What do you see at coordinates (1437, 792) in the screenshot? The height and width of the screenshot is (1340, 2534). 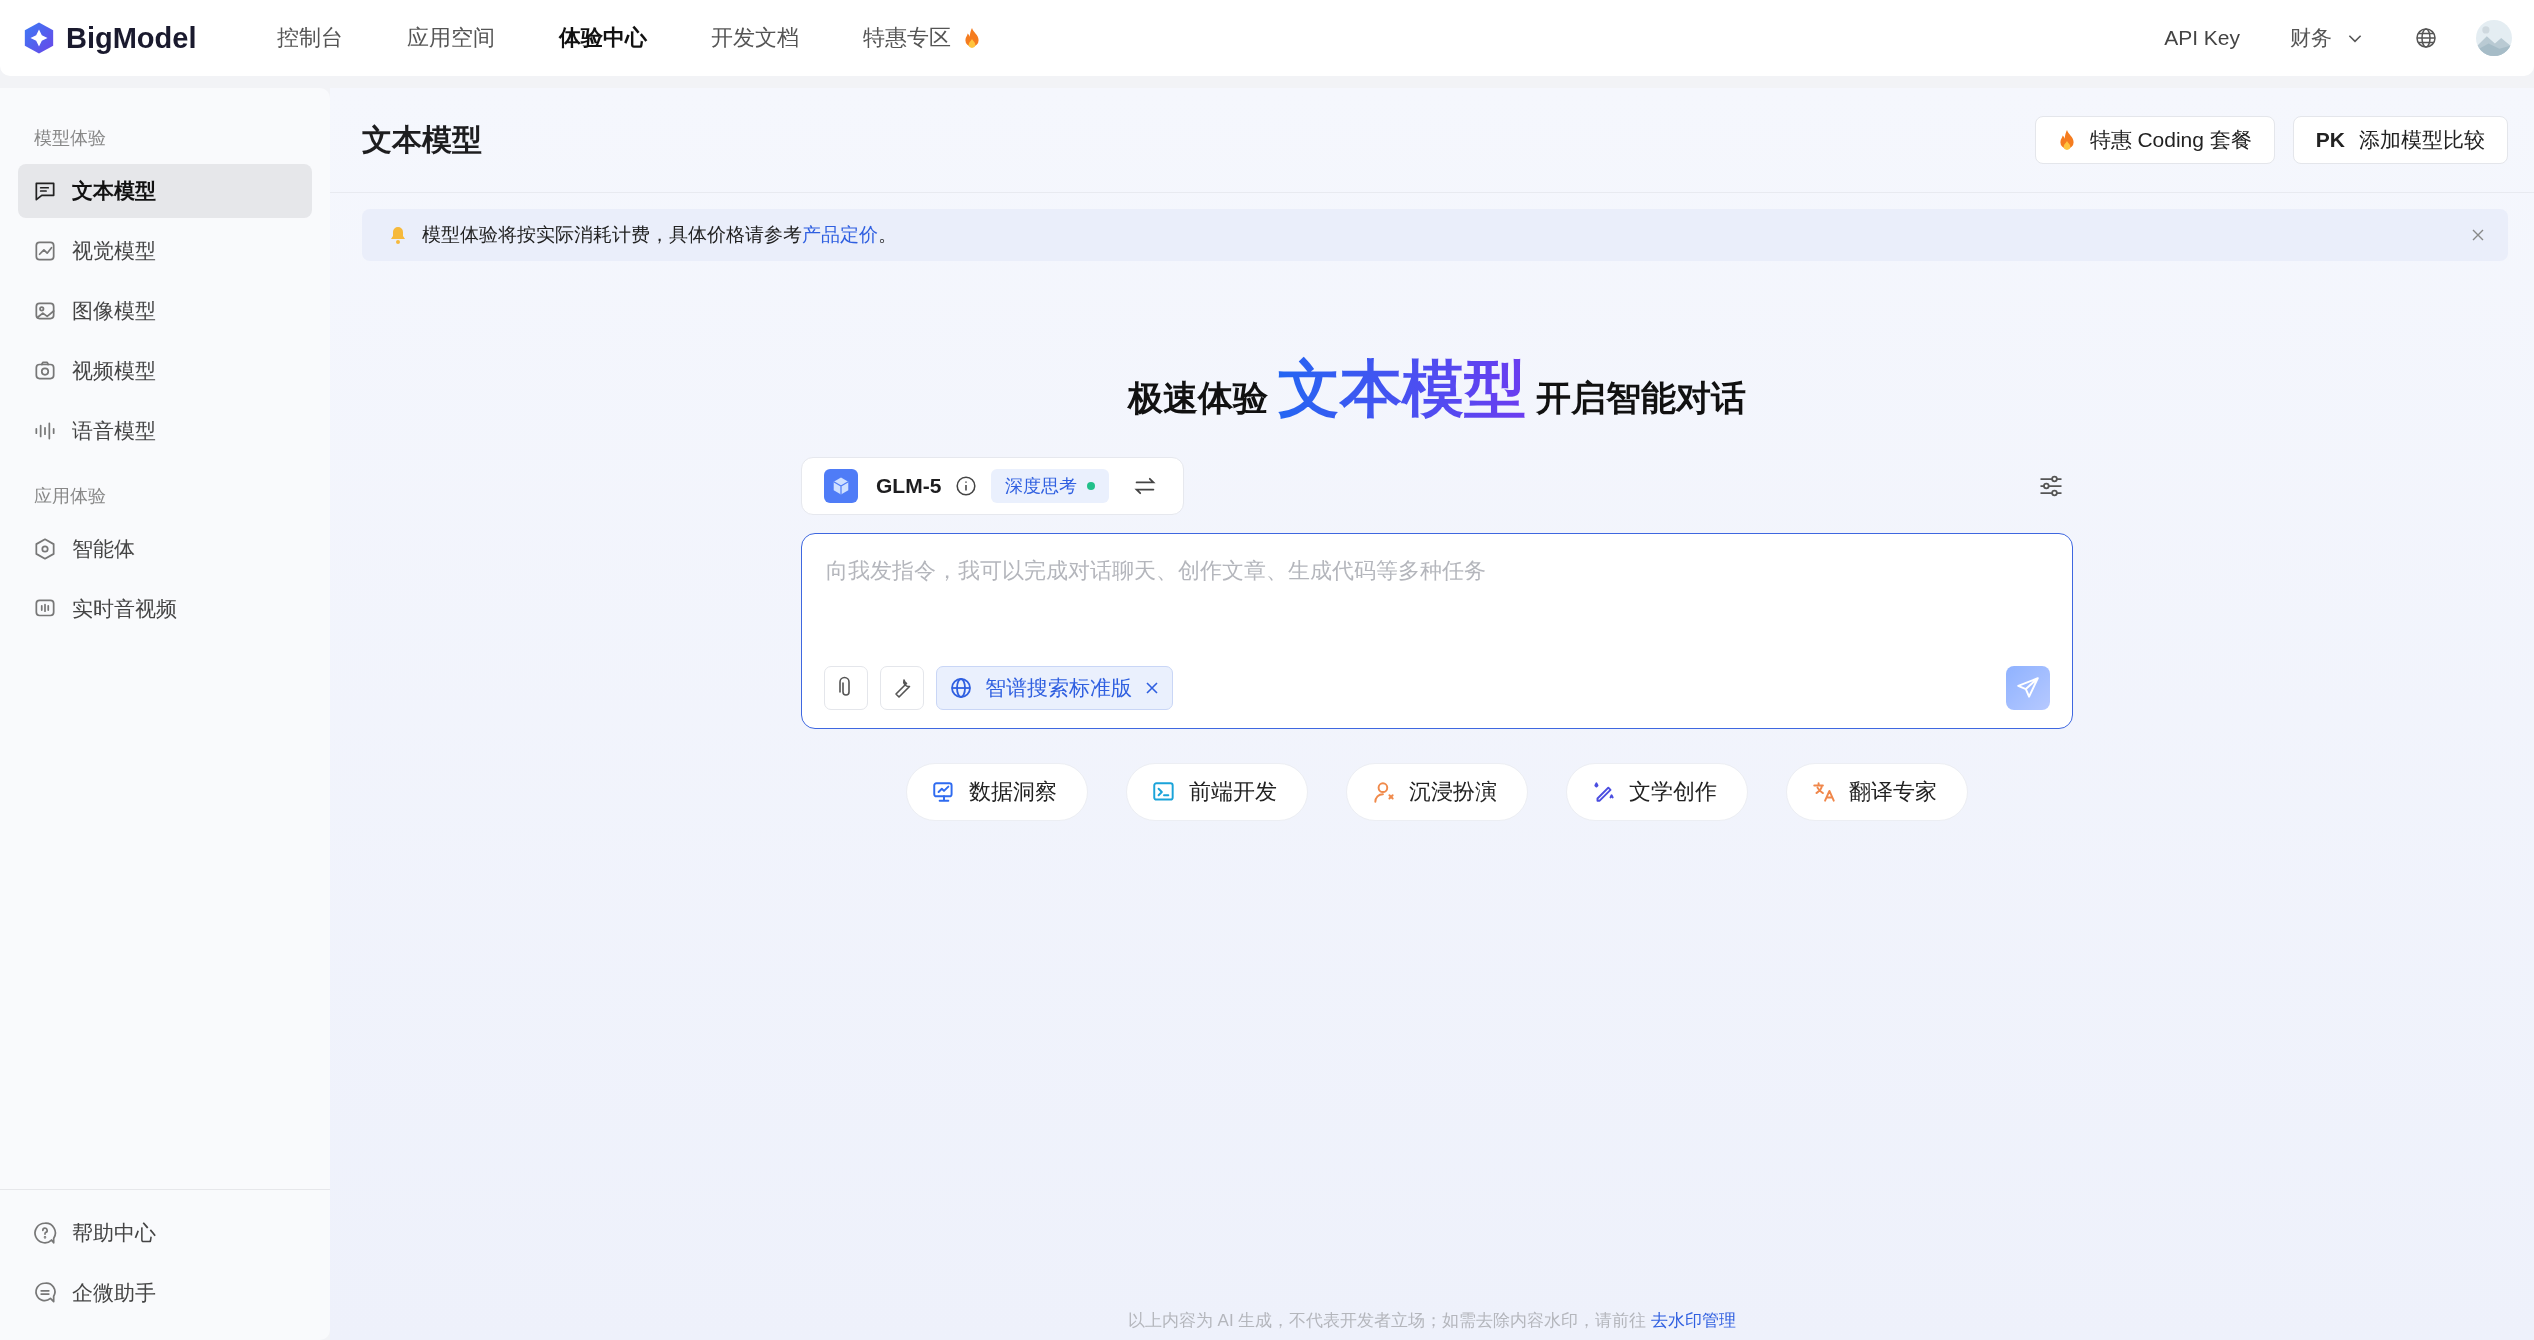 I see `shortcut-chip: 沉浸扮演` at bounding box center [1437, 792].